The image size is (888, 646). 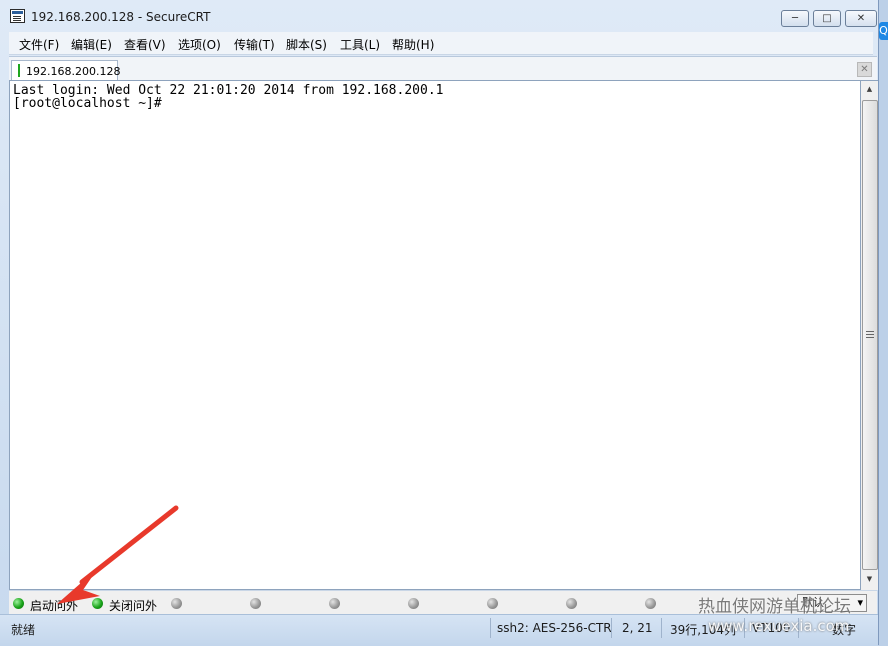 I want to click on side-badge: Q, so click(x=883, y=31).